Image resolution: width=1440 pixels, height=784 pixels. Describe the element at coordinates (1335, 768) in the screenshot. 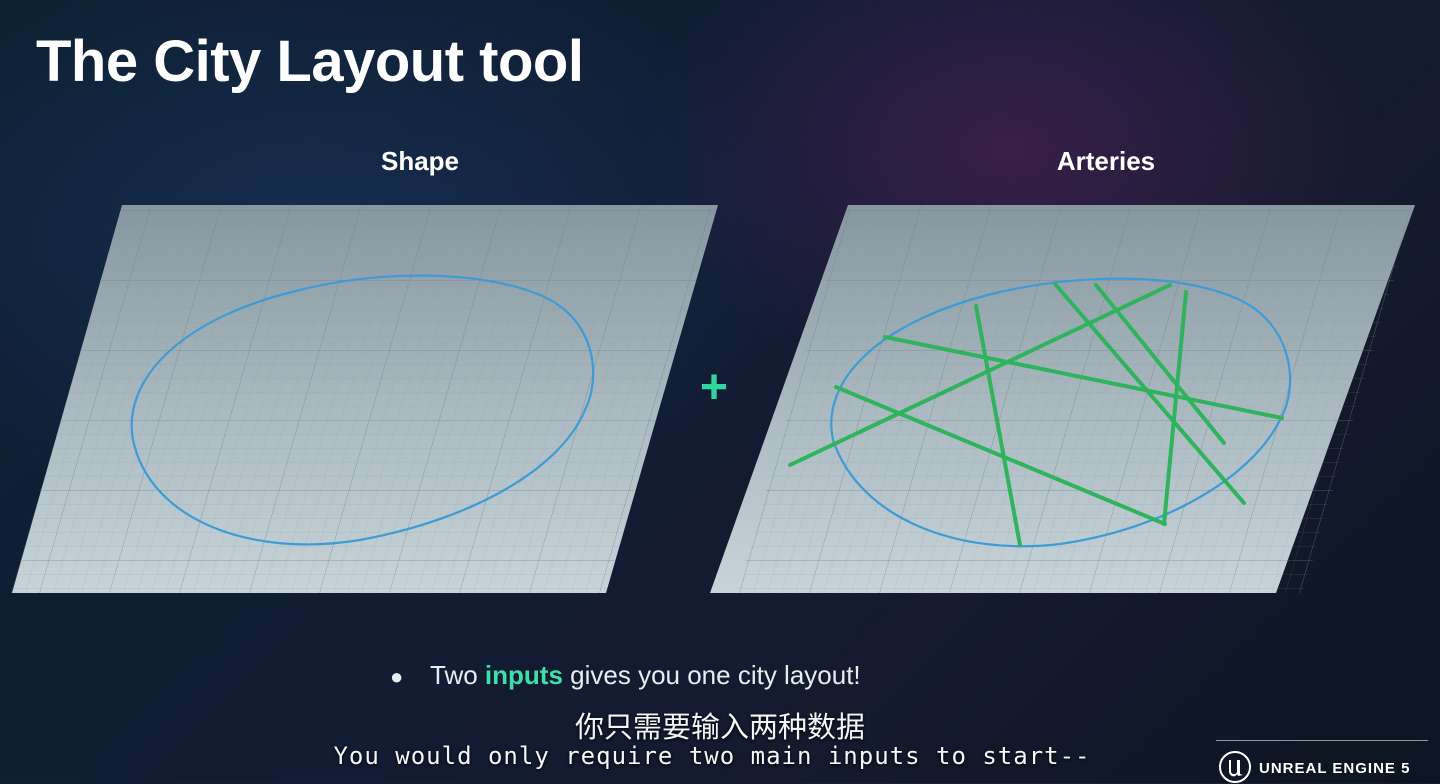

I see `unreal-engine-wordmark: UNREAL ENGINE 5` at that location.